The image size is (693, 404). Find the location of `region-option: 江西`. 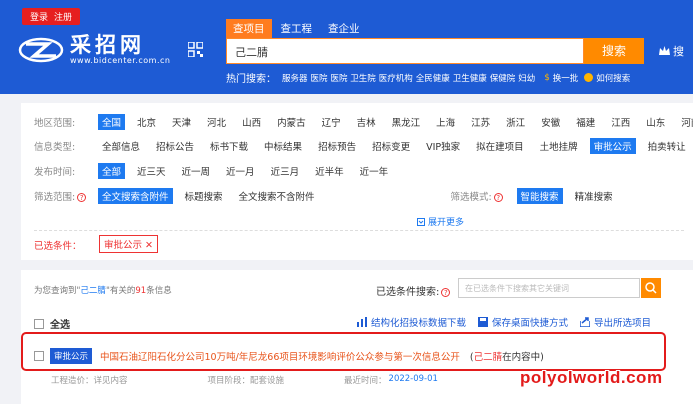

region-option: 江西 is located at coordinates (620, 122).